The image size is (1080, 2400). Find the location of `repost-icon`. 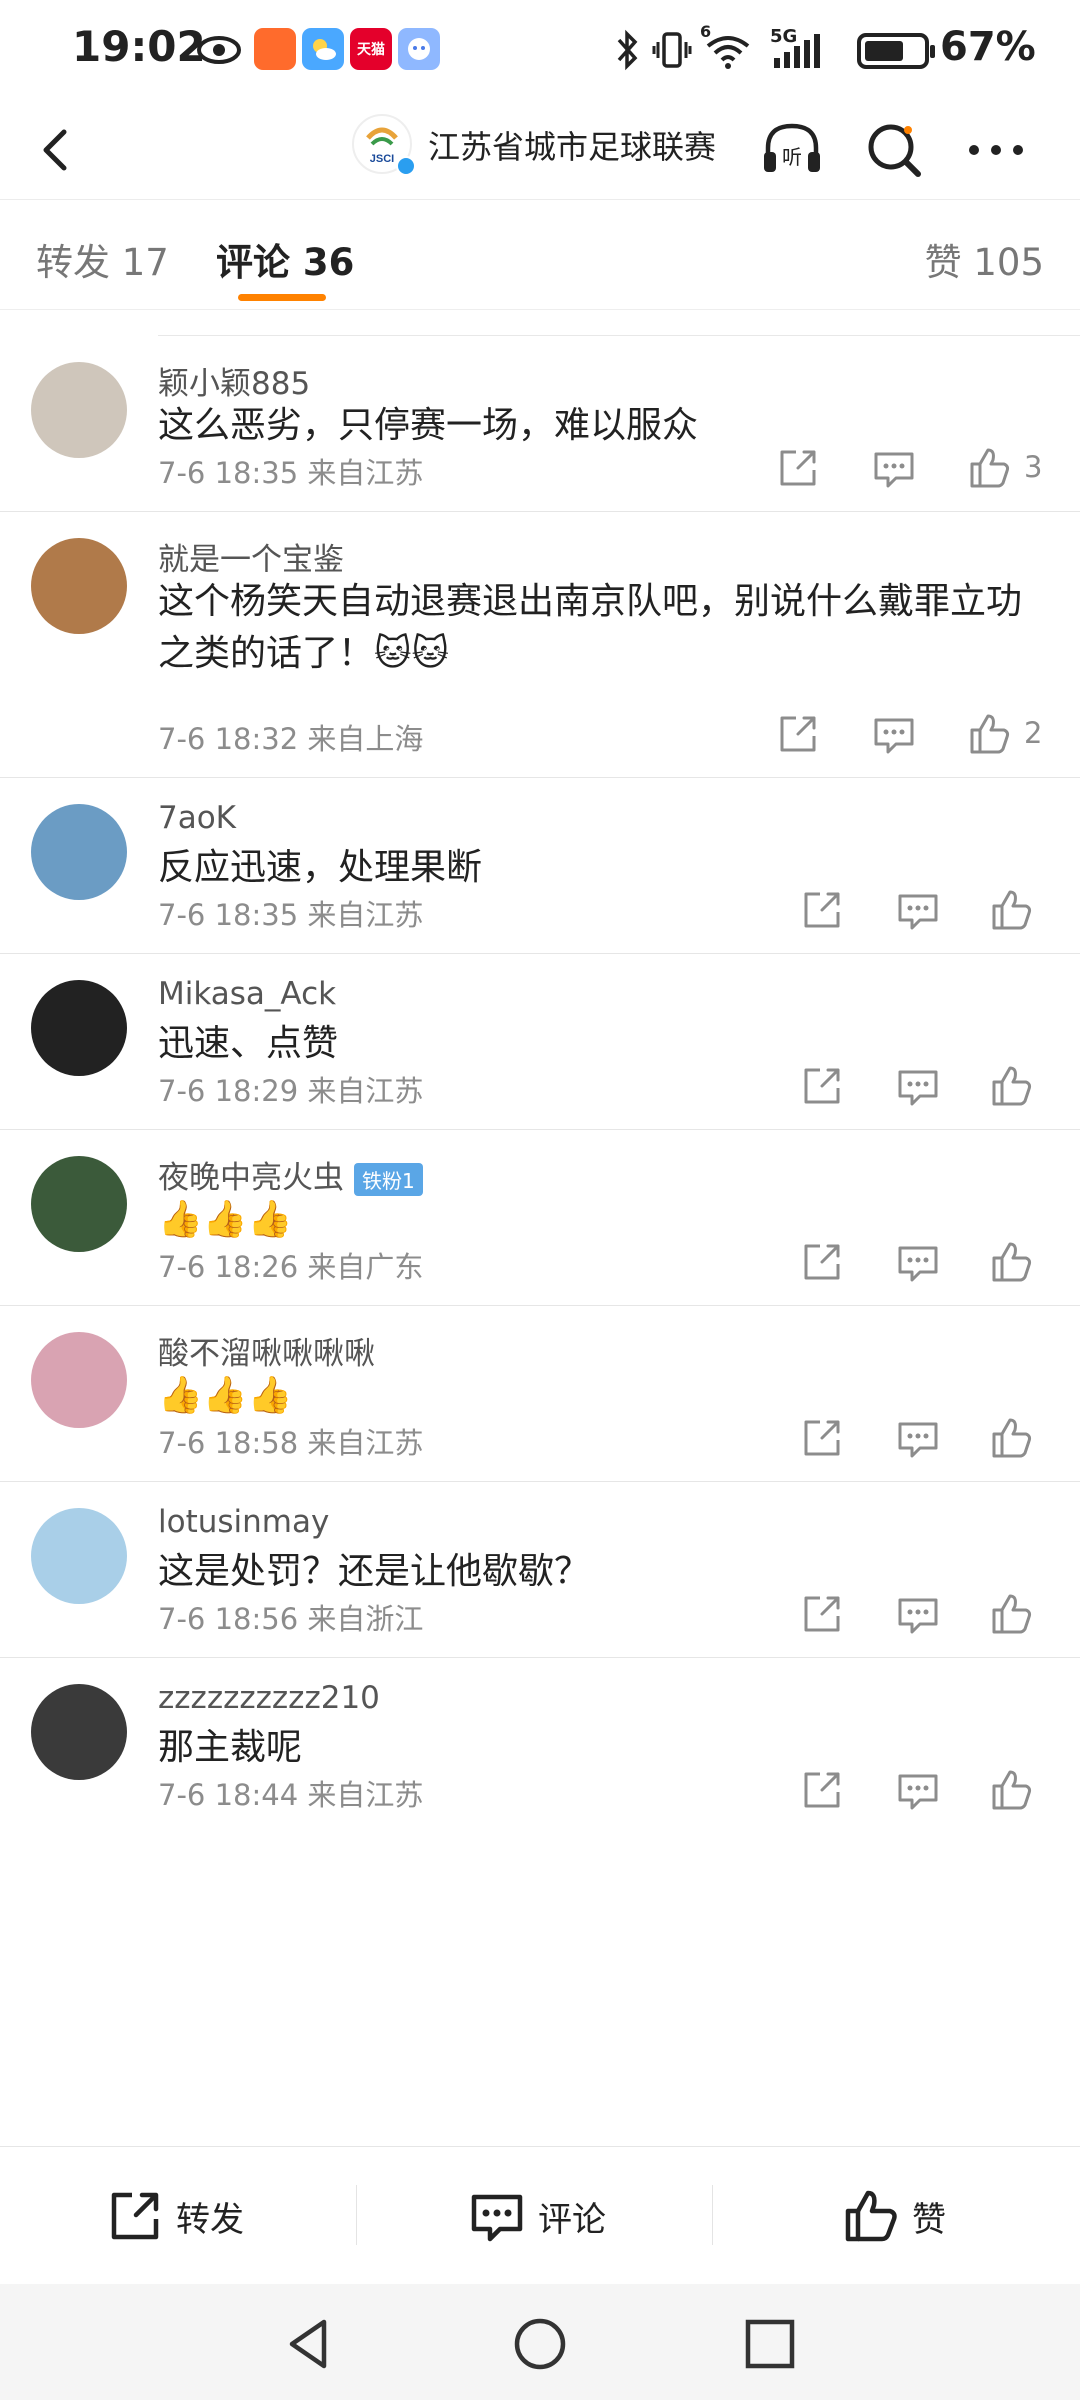

repost-icon is located at coordinates (135, 2216).